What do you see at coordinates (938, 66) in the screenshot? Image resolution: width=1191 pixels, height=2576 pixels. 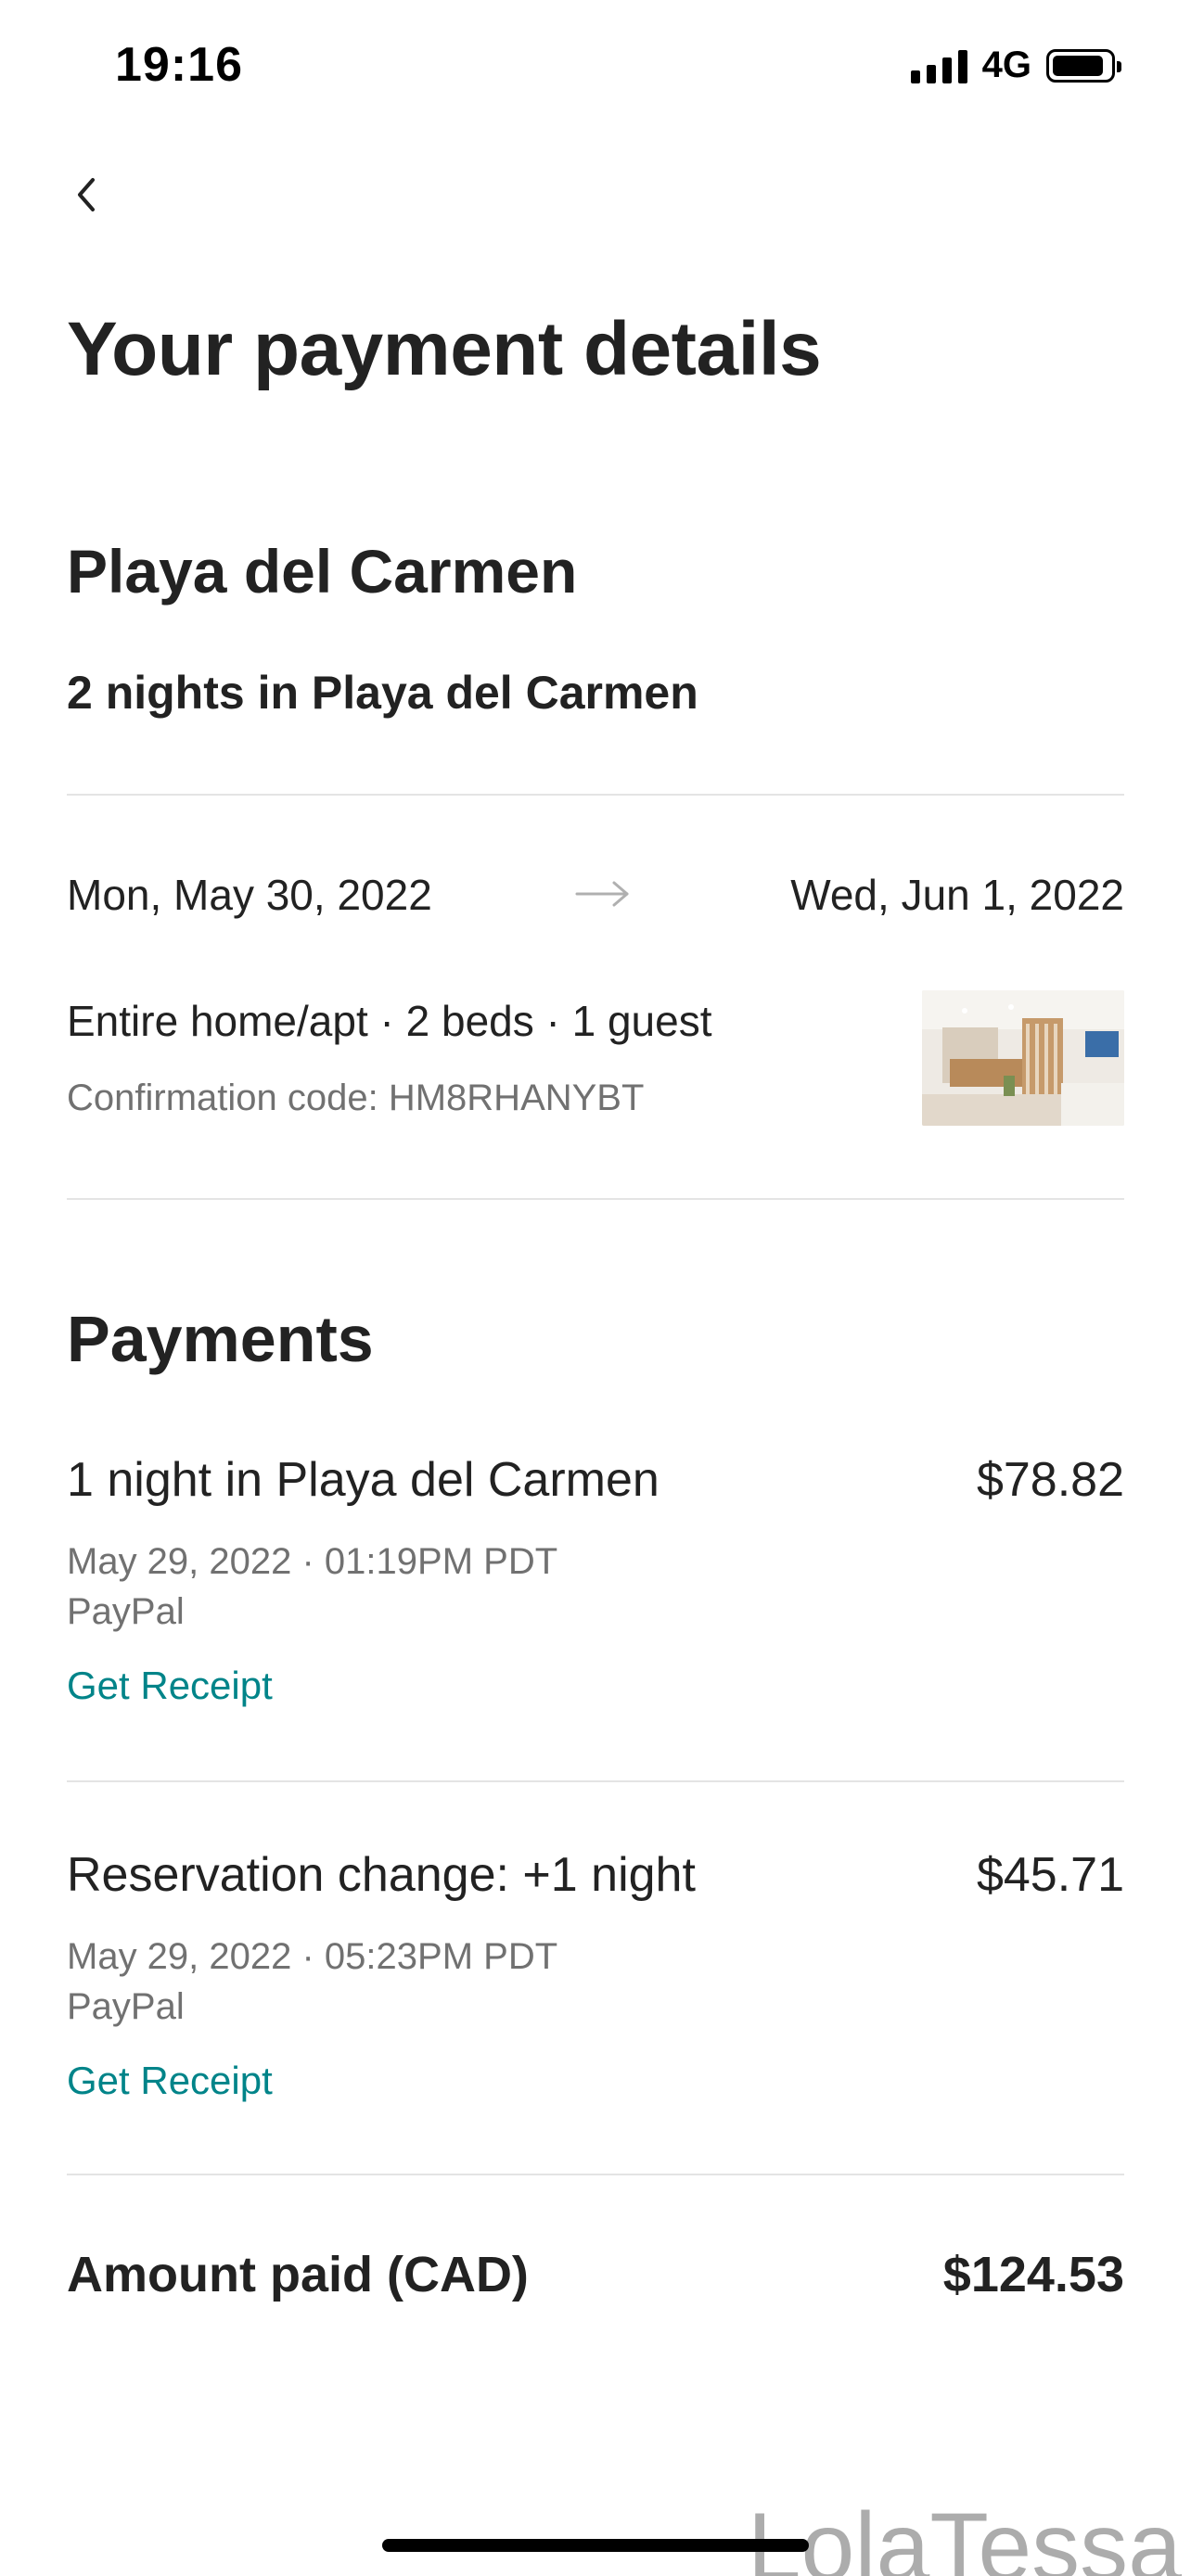 I see `cellular-signal-icon` at bounding box center [938, 66].